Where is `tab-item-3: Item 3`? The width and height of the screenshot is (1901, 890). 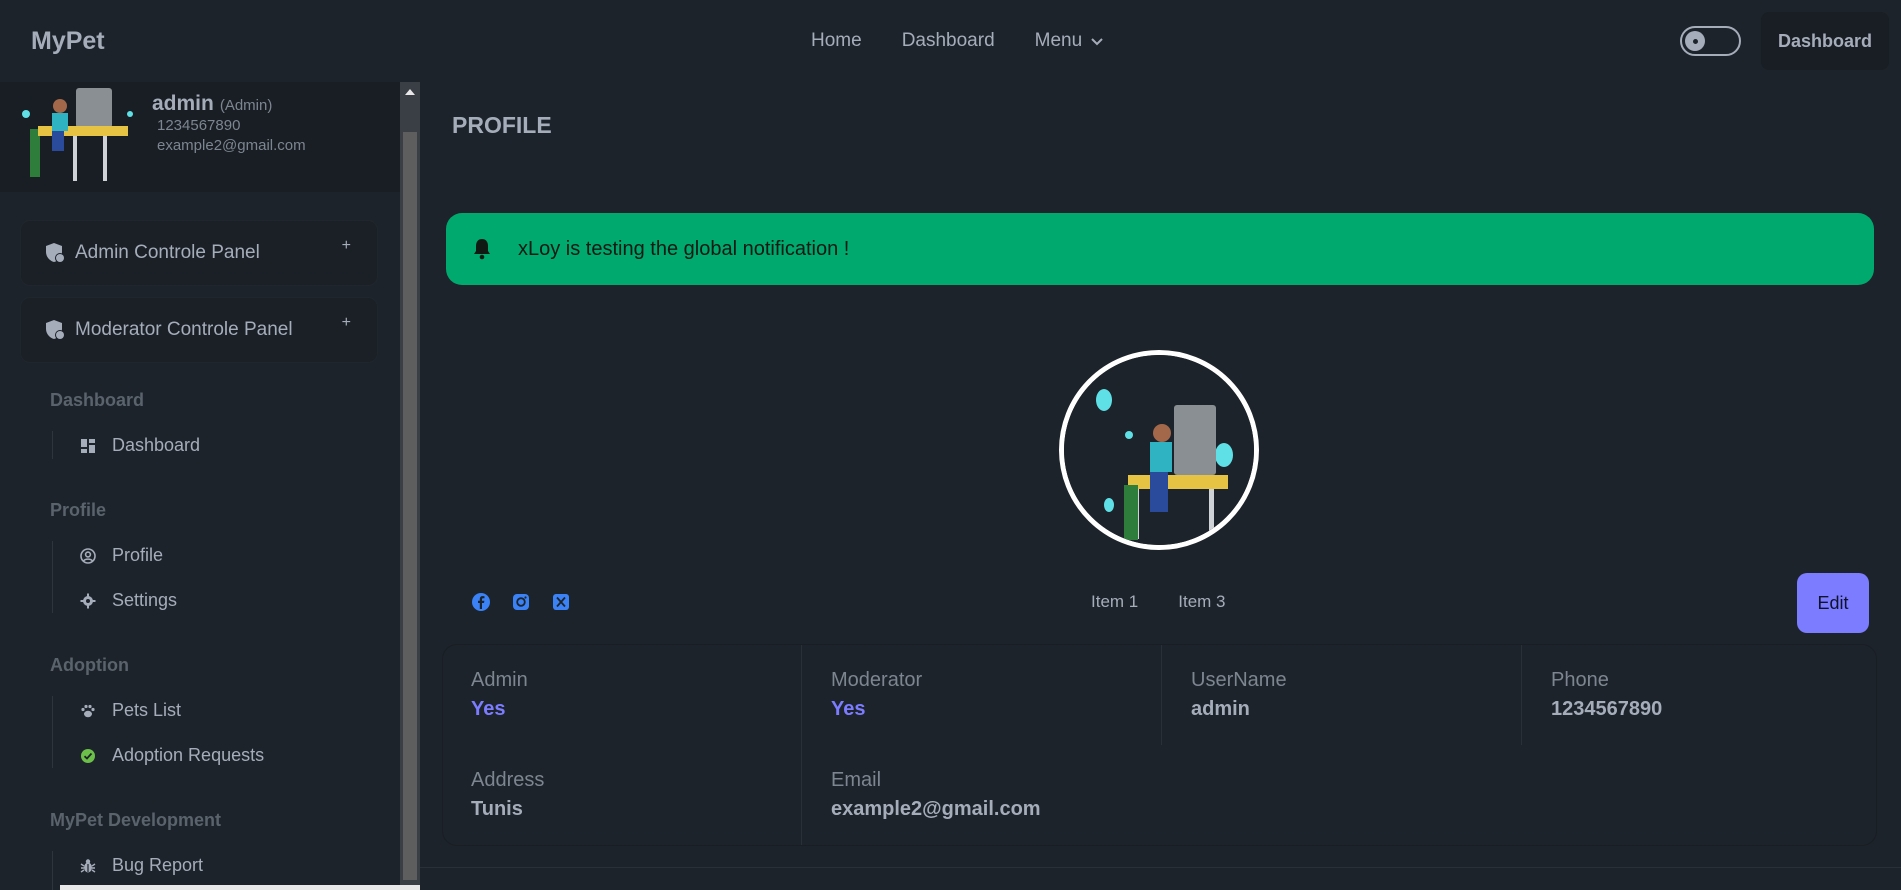 tab-item-3: Item 3 is located at coordinates (1201, 602).